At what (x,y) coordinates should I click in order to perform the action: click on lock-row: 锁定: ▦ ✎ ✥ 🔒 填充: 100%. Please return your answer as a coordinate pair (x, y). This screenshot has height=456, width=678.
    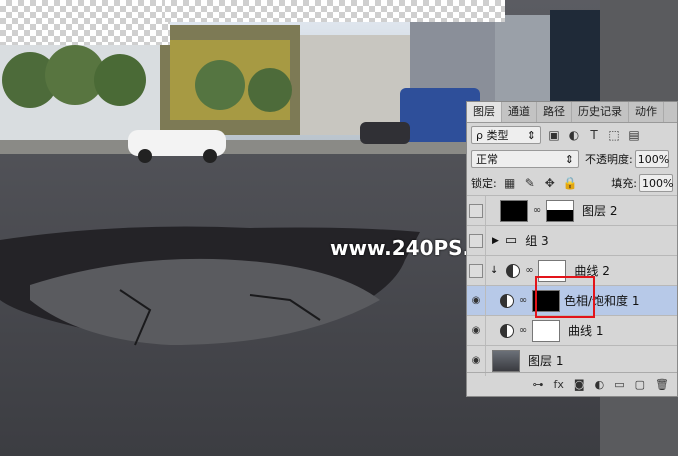
    Looking at the image, I should click on (572, 183).